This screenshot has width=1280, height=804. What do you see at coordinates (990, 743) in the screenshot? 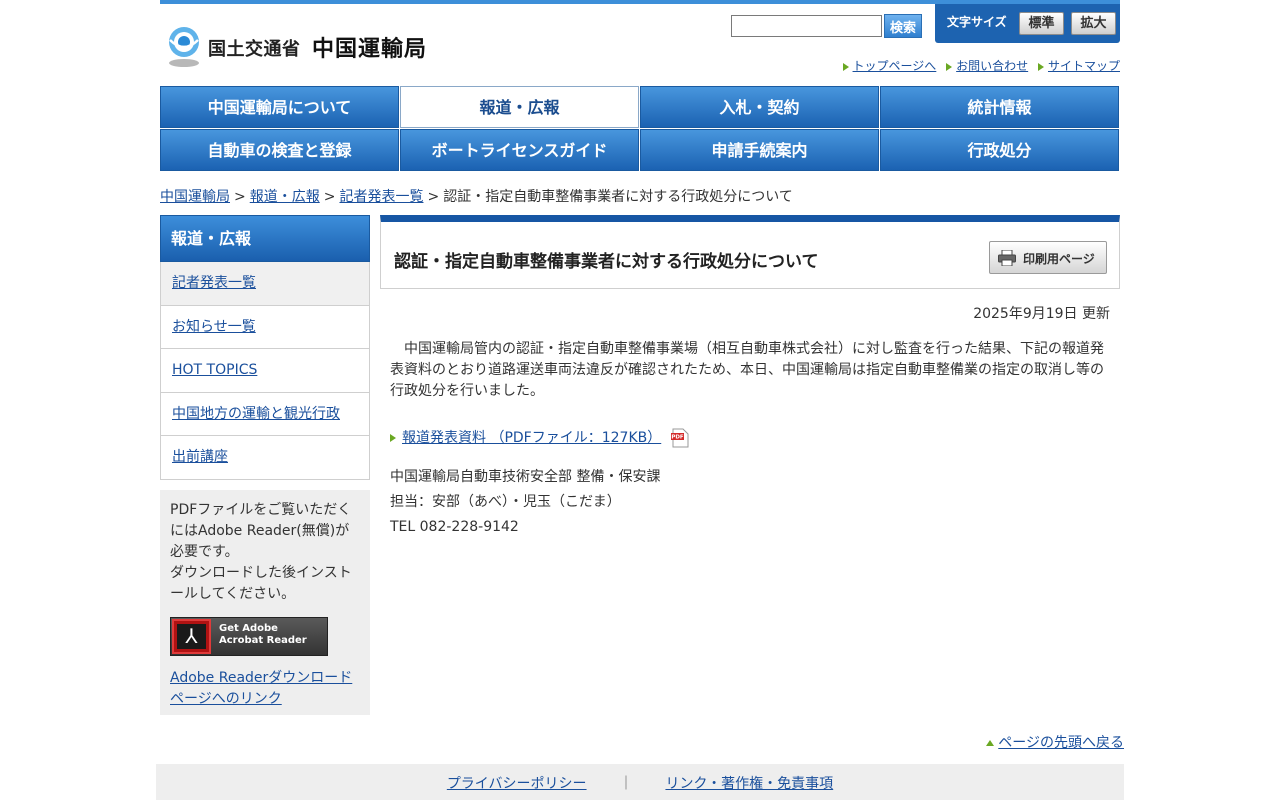
I see `arrow-up-icon` at bounding box center [990, 743].